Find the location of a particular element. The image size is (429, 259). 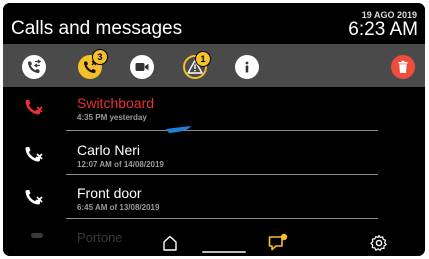

settings-icon is located at coordinates (378, 242).